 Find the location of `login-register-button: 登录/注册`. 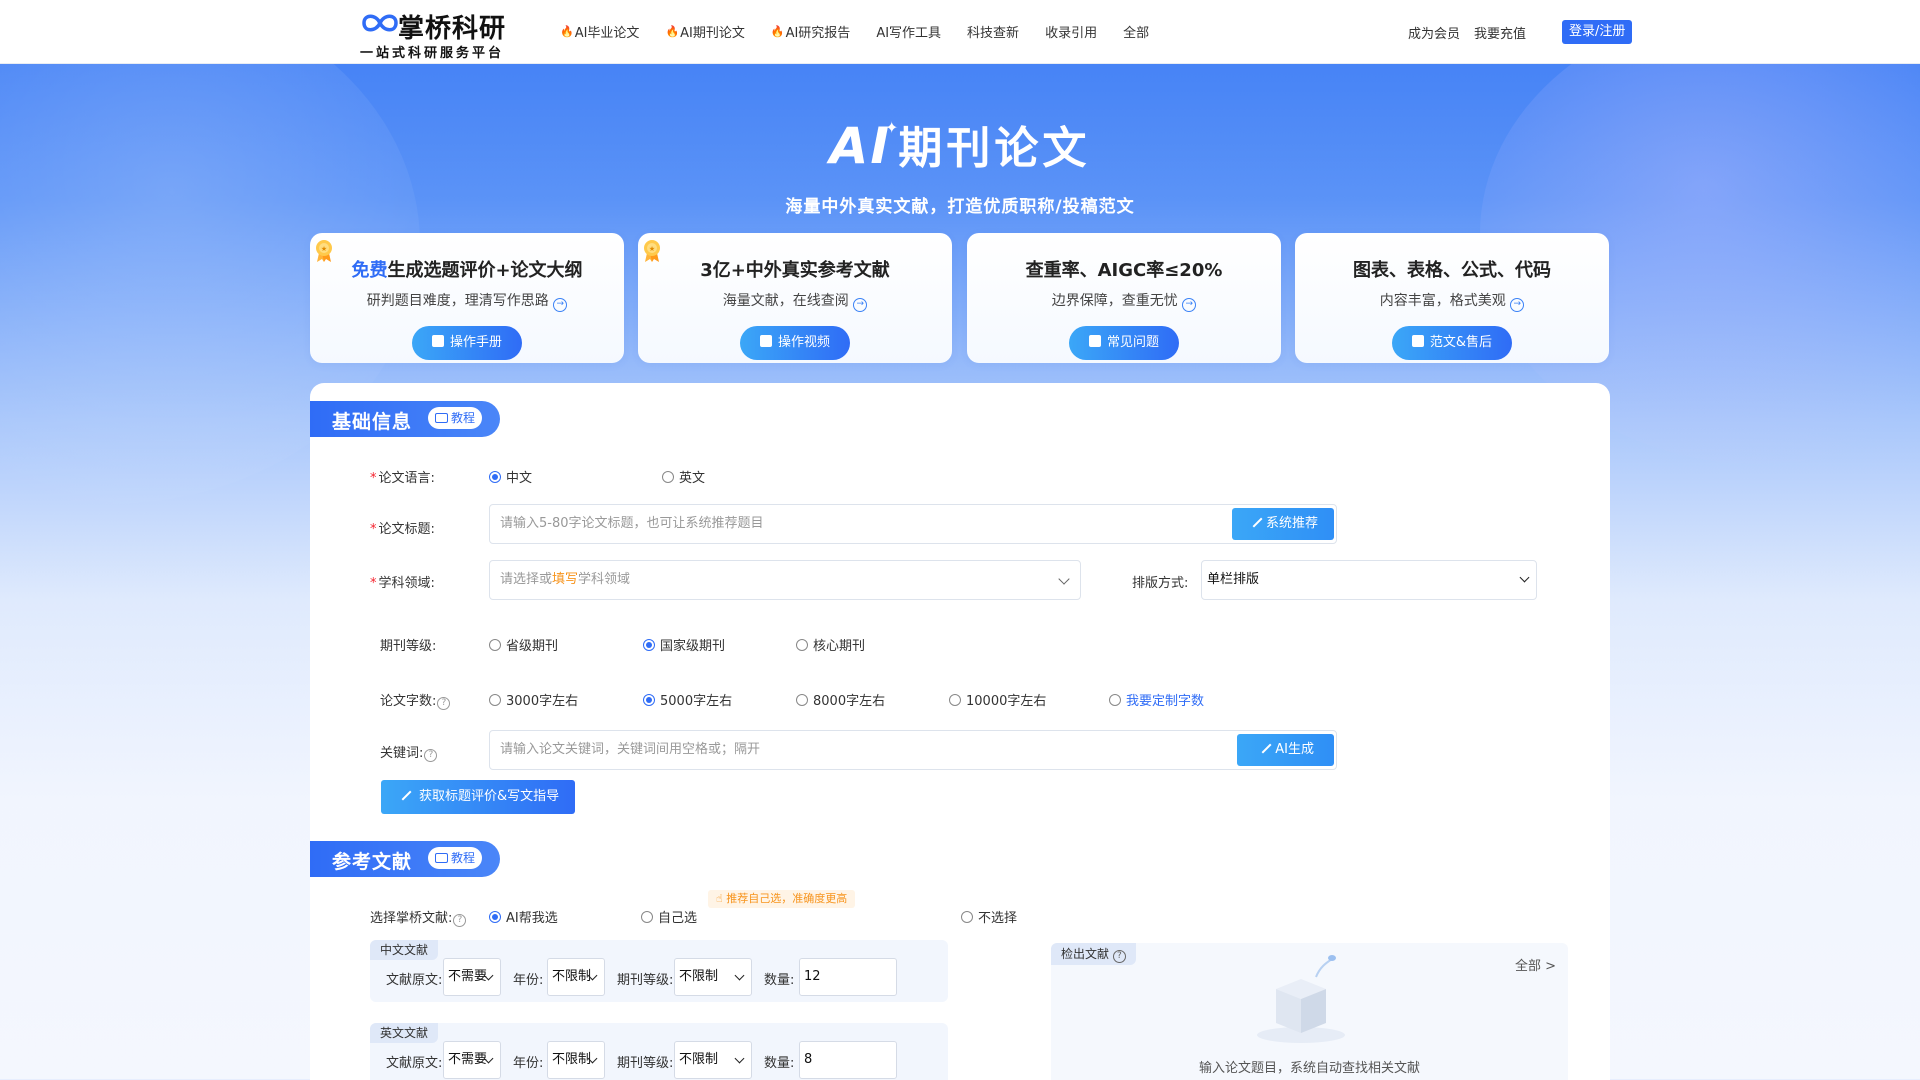

login-register-button: 登录/注册 is located at coordinates (1597, 32).